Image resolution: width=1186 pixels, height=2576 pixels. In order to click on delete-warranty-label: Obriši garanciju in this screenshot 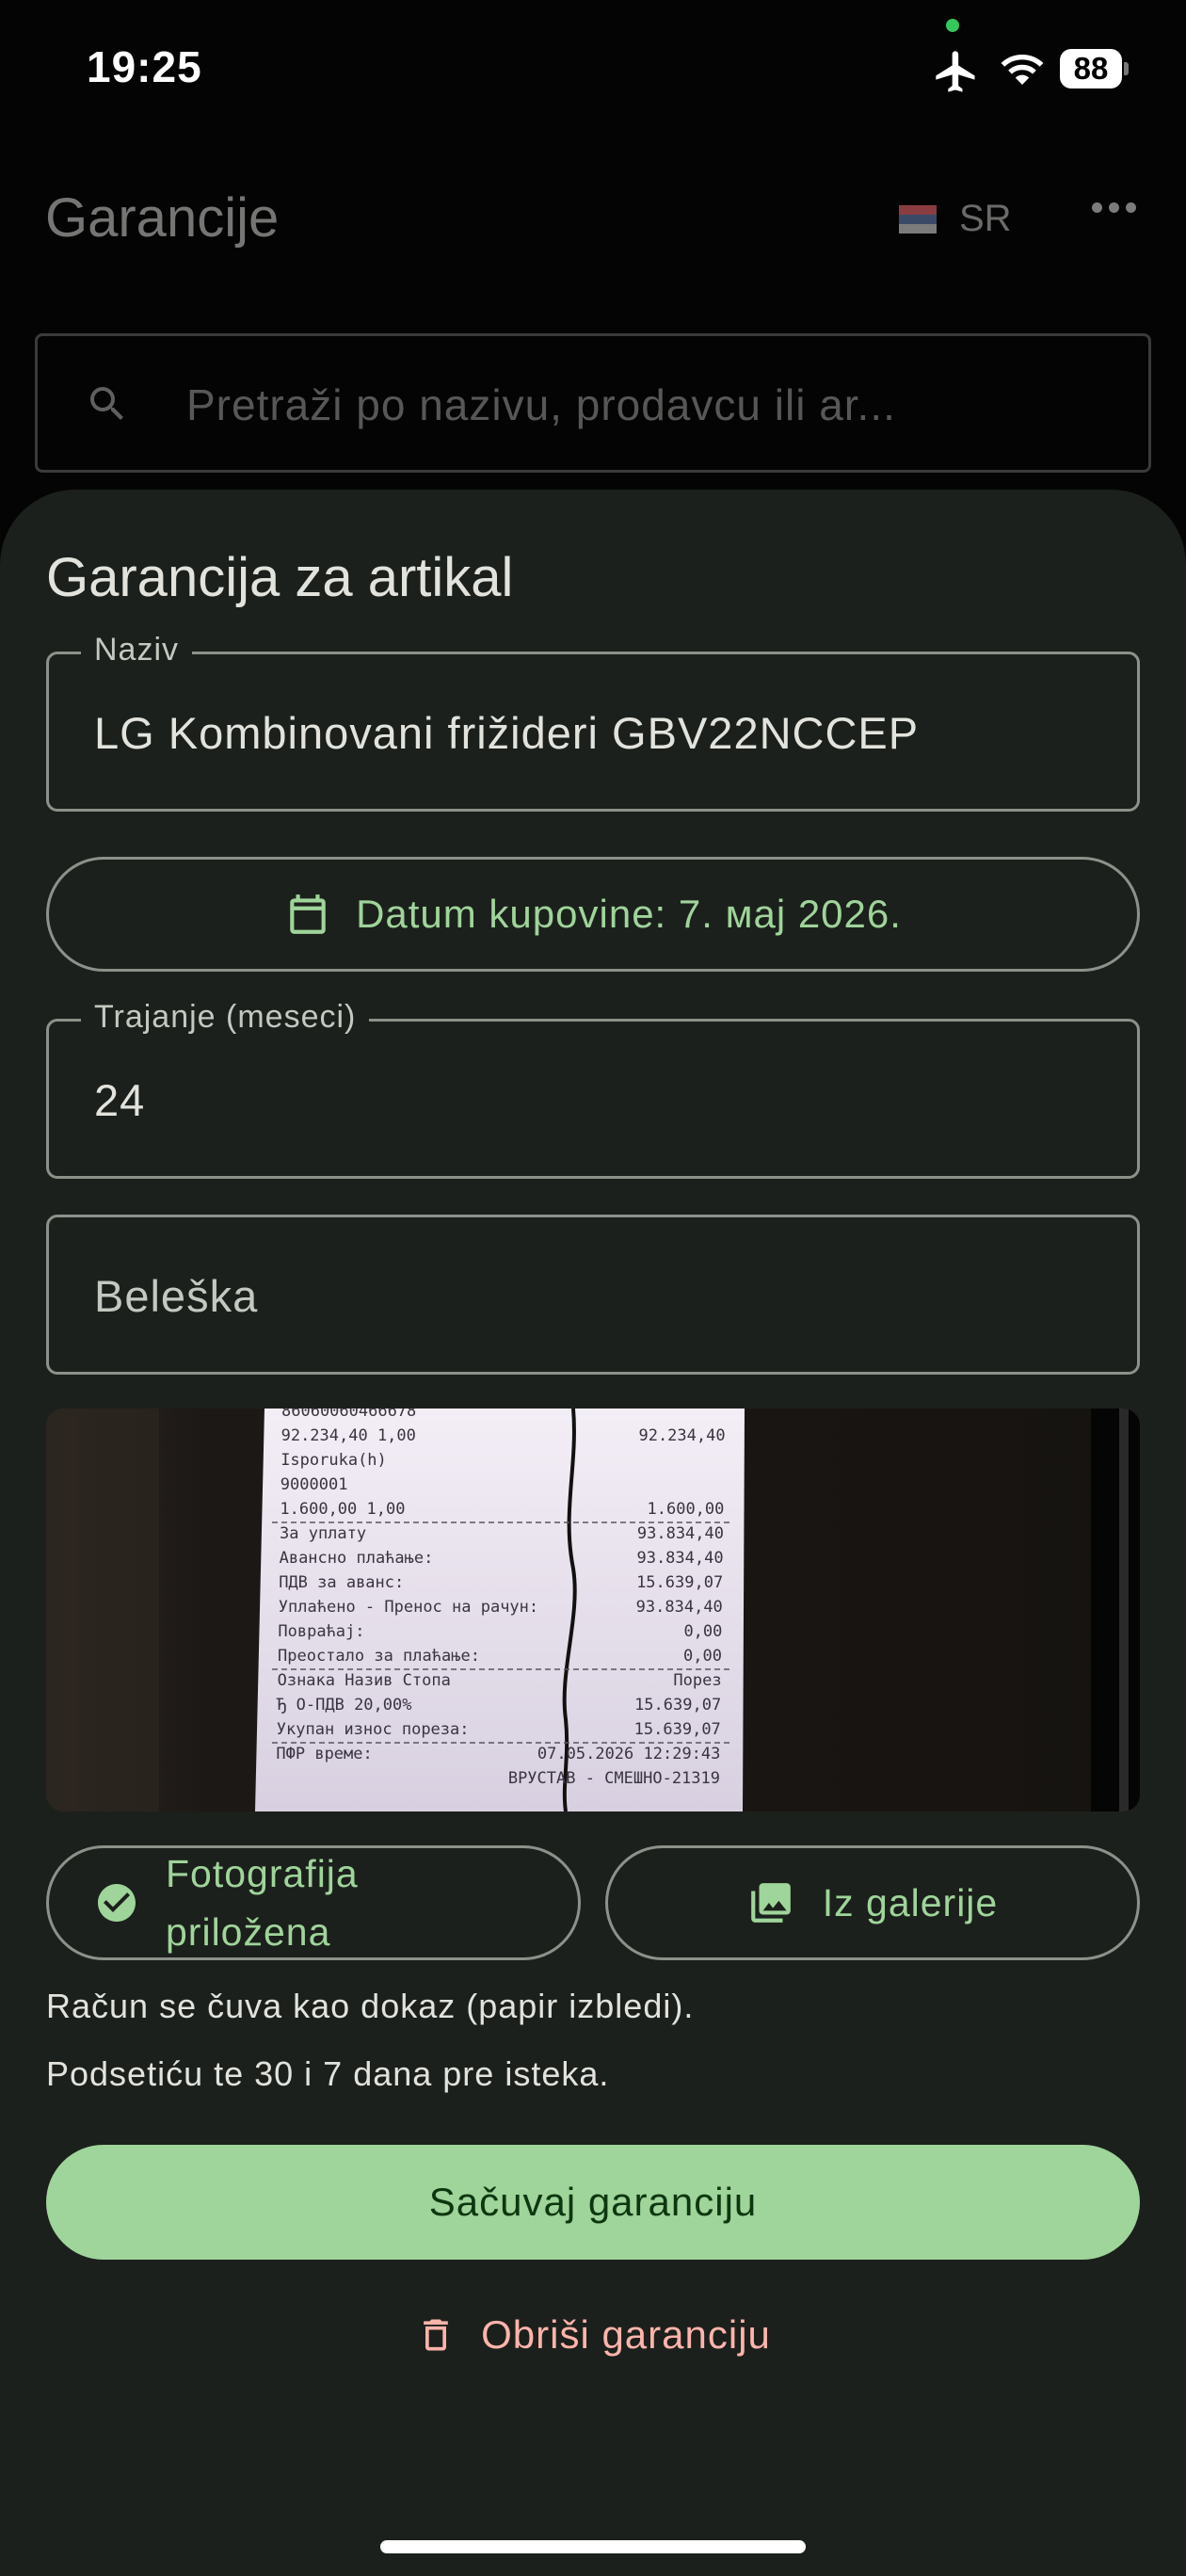, I will do `click(626, 2334)`.